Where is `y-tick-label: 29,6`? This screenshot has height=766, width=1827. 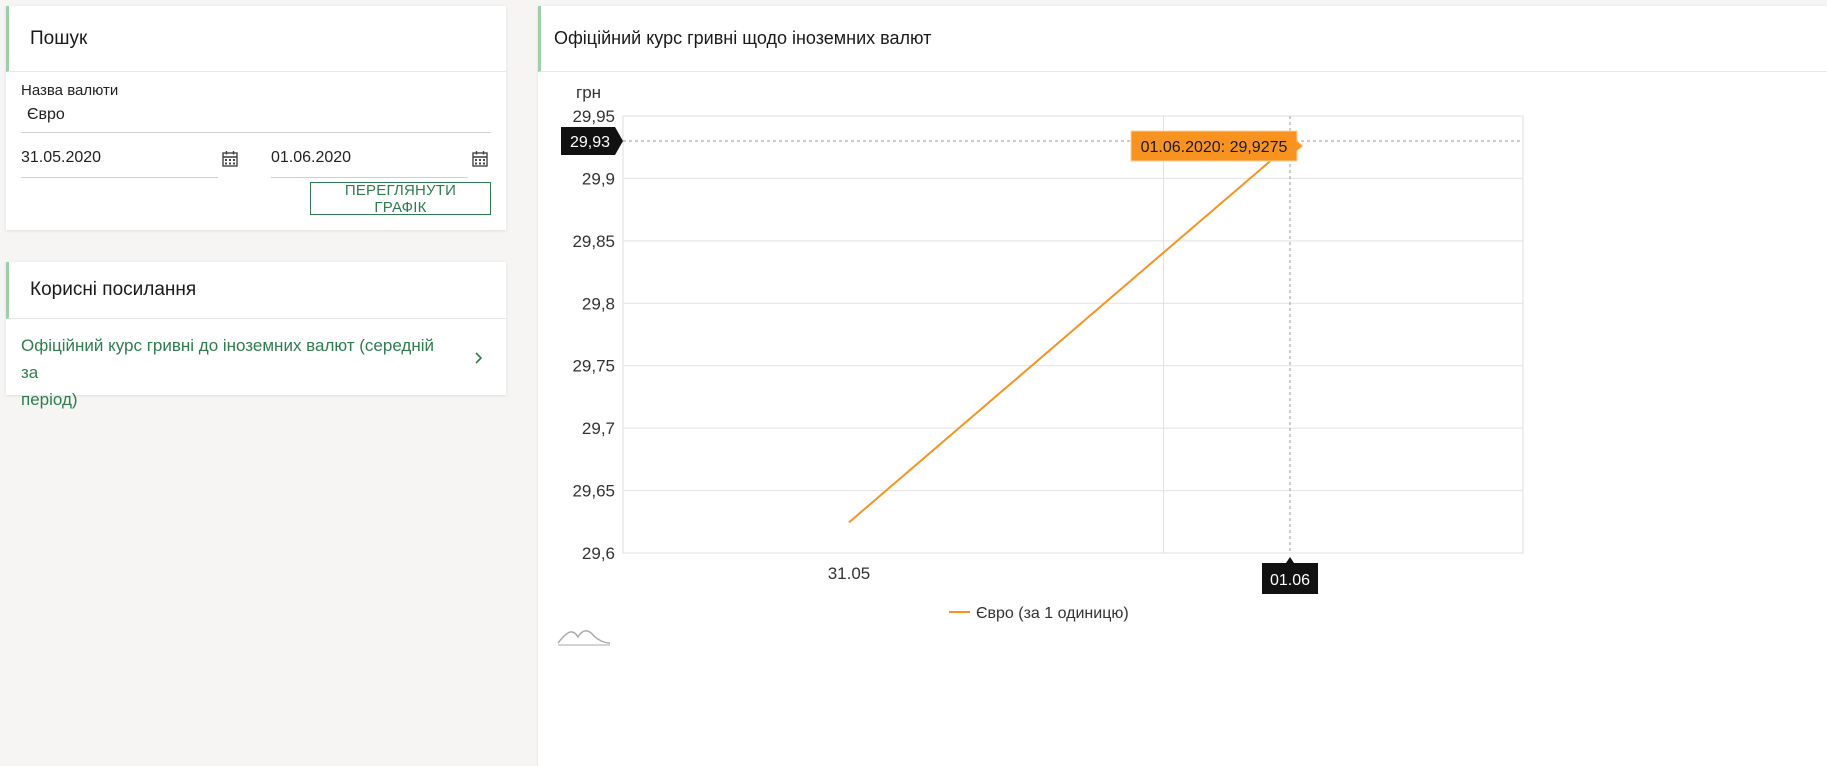 y-tick-label: 29,6 is located at coordinates (598, 553).